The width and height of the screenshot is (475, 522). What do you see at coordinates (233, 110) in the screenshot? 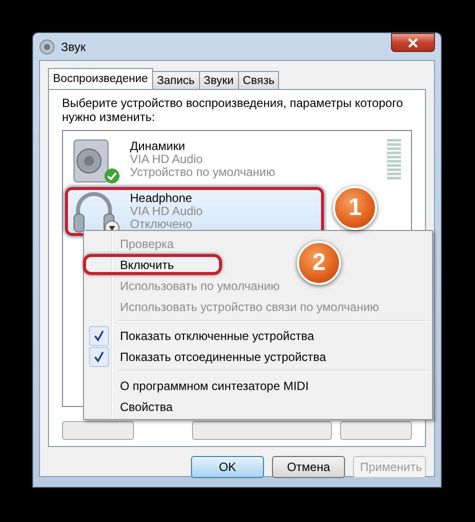
I see `instruction-text: Выберите устройство воспроизведения, параметры которого нужно изменить:` at bounding box center [233, 110].